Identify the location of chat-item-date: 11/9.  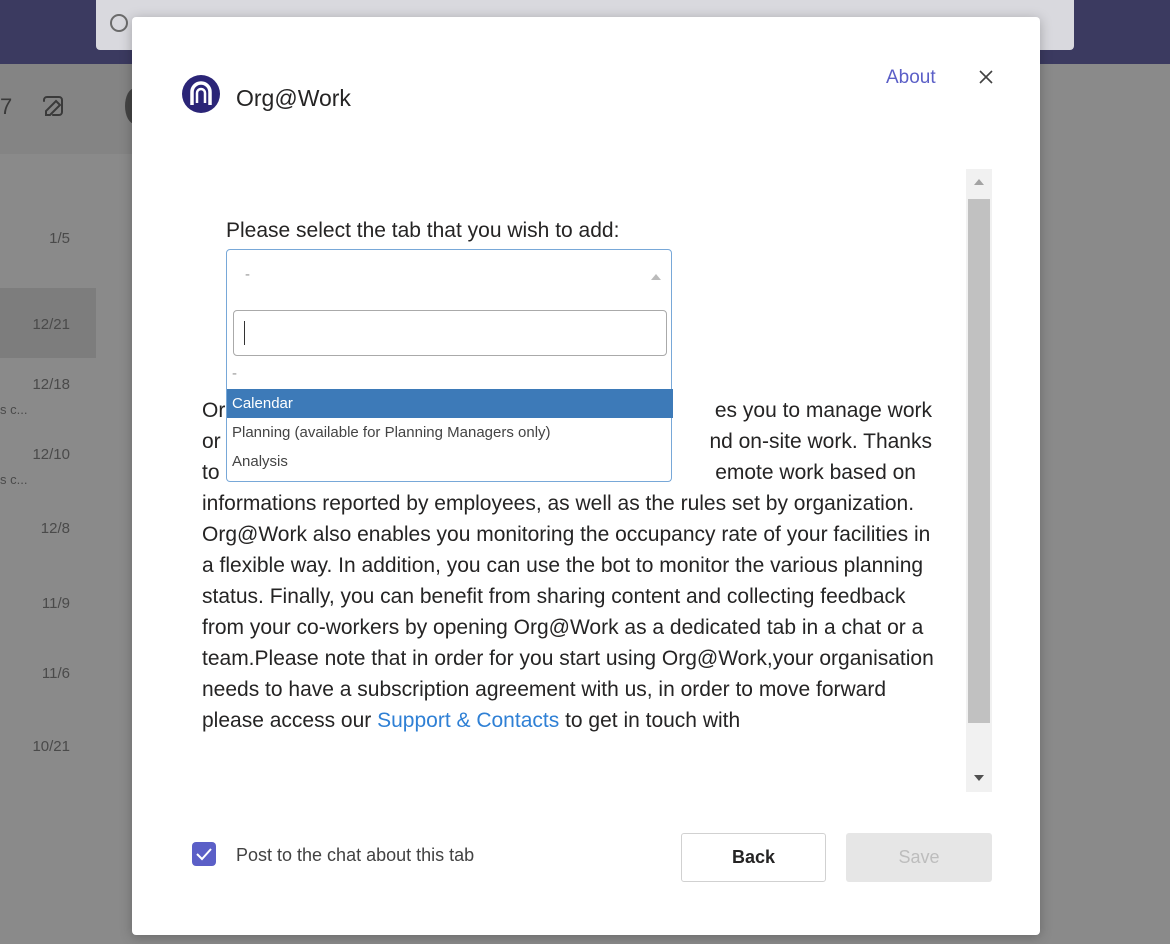
(55, 603).